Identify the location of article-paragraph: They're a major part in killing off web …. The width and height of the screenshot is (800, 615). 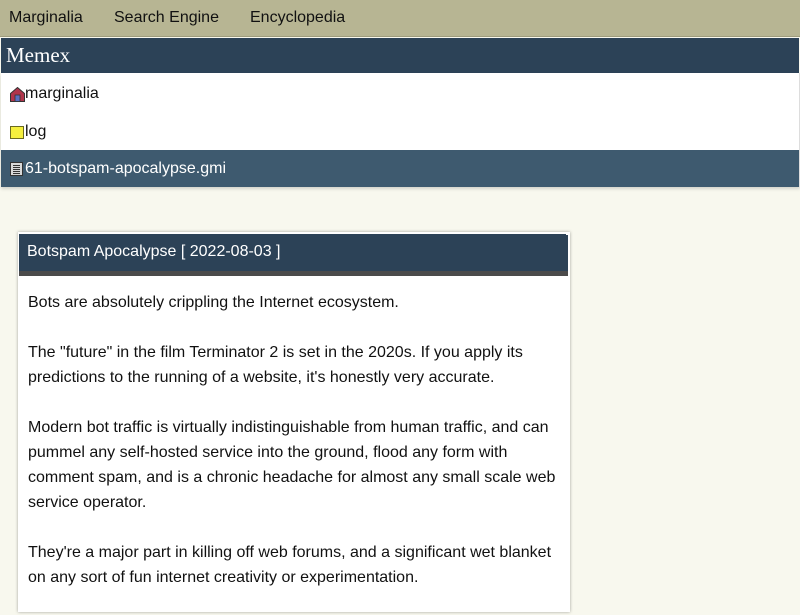
(290, 565).